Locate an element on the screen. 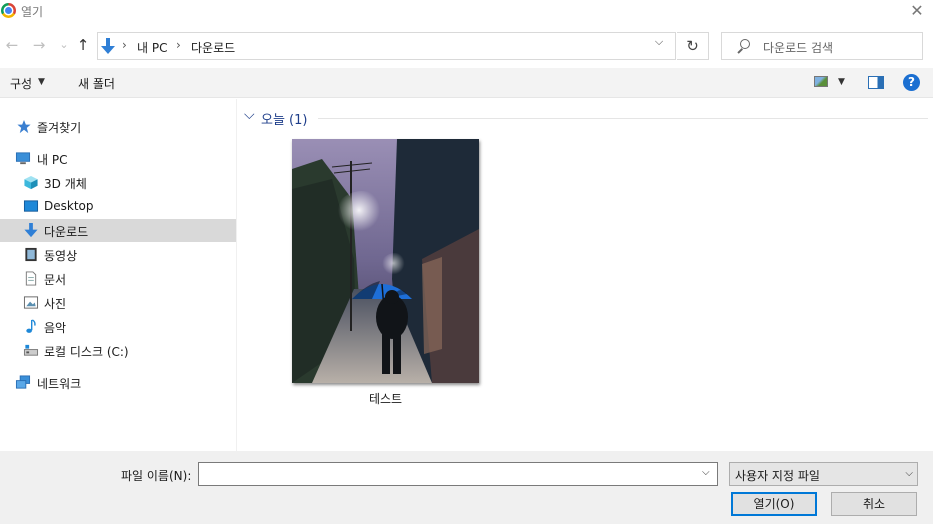 The image size is (933, 524). refresh-button: ↻ is located at coordinates (693, 46).